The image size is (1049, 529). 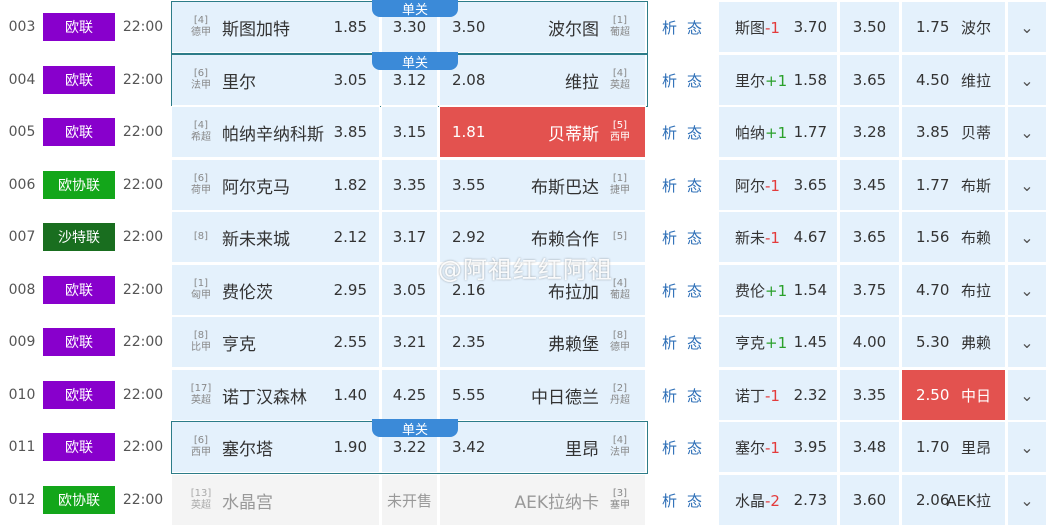 I want to click on home-team-cell: [1] 匈甲 费伦茨 2.95, so click(x=275, y=290).